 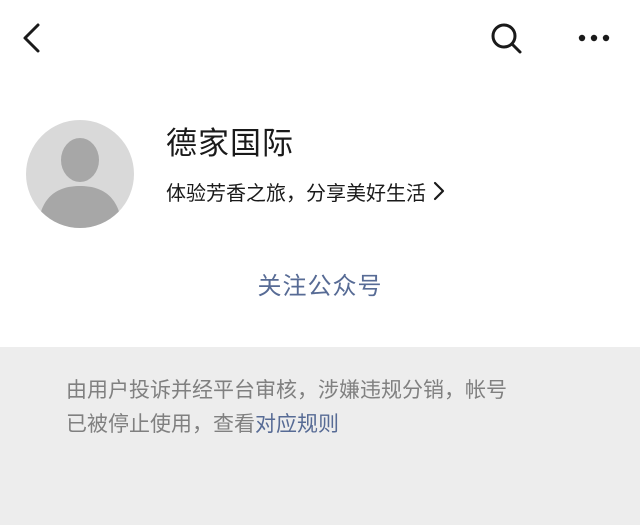 What do you see at coordinates (296, 192) in the screenshot?
I see `account-description: 体验芳香之旅，分享美好生活` at bounding box center [296, 192].